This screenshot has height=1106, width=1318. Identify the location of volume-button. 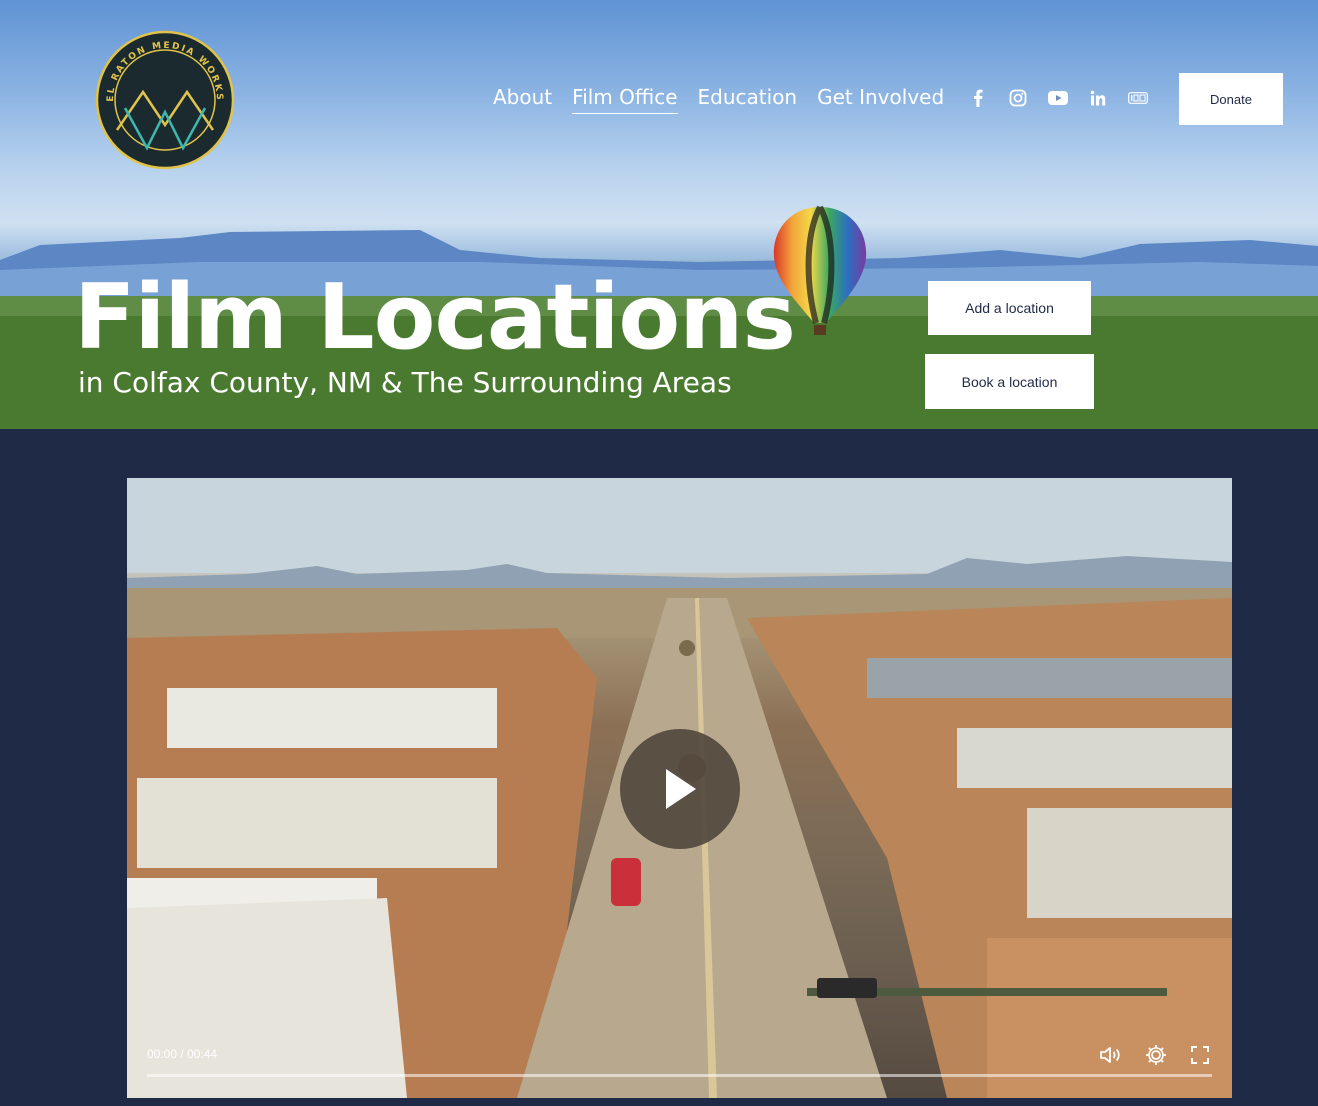
(1111, 1055).